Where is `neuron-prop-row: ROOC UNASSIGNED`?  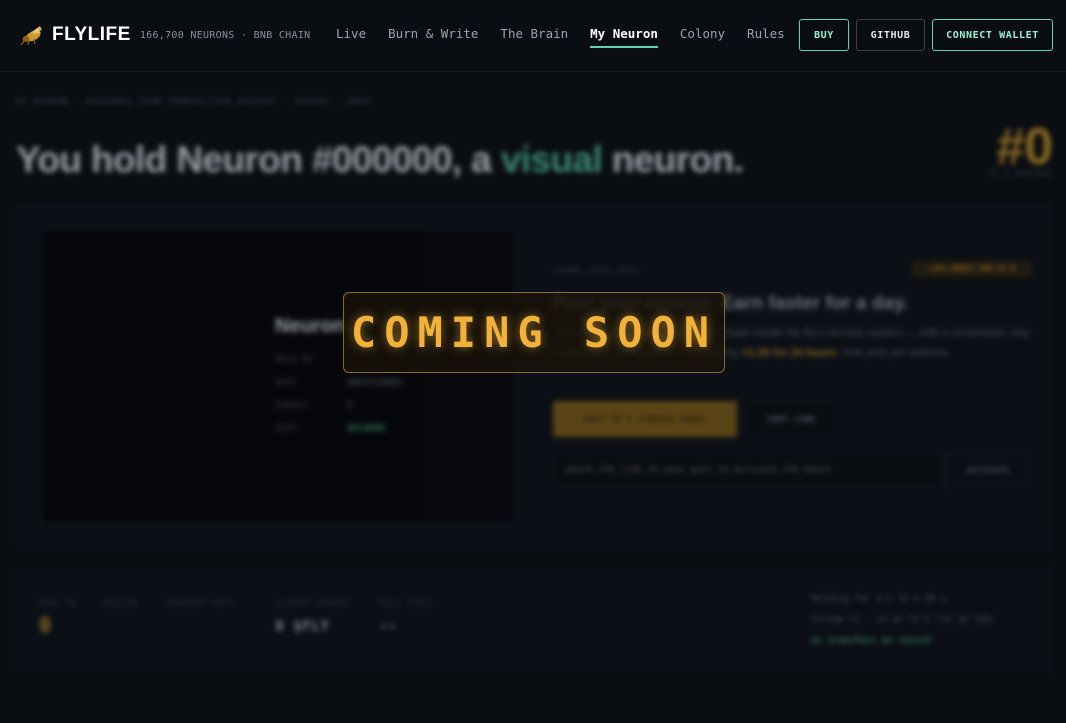 neuron-prop-row: ROOC UNASSIGNED is located at coordinates (338, 383).